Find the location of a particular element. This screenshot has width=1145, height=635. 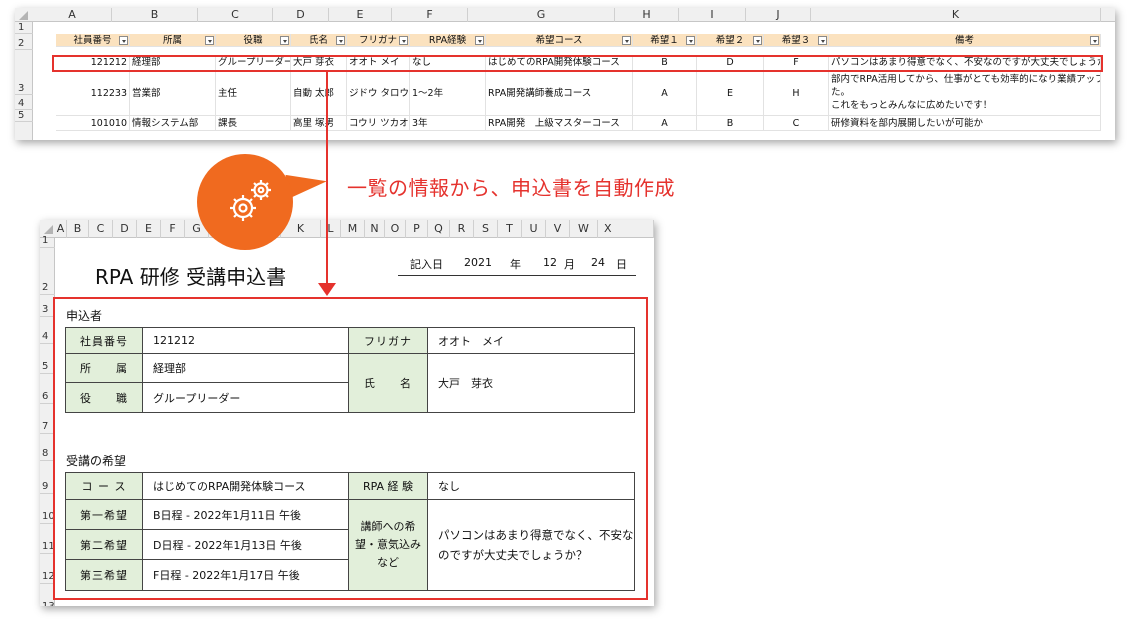

column-header-h: H is located at coordinates (647, 15).